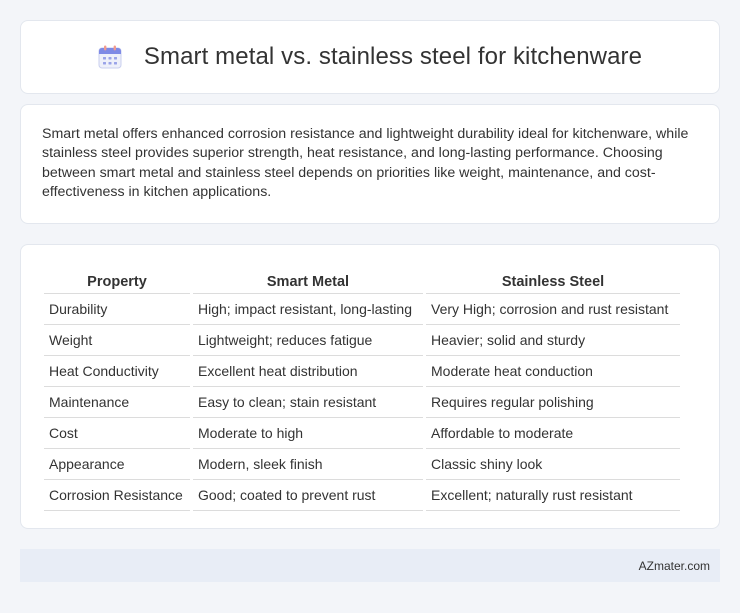  Describe the element at coordinates (117, 464) in the screenshot. I see `cell-property: Appearance` at that location.